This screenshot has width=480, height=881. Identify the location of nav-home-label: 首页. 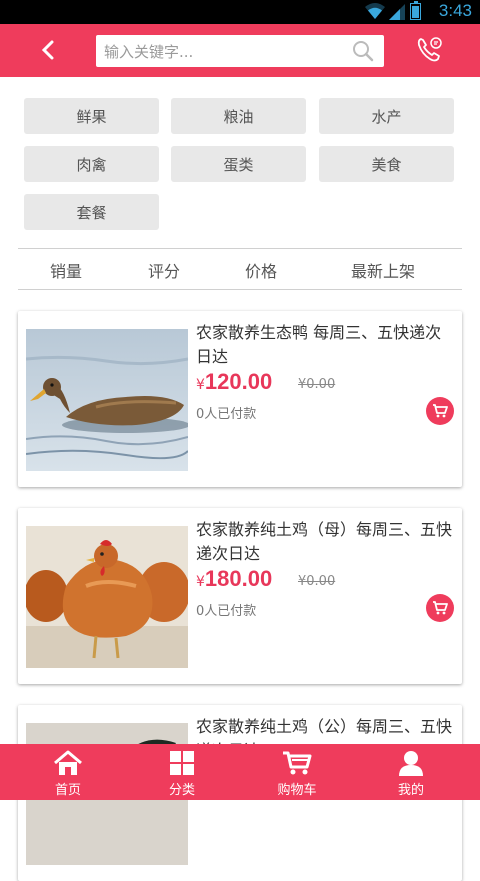
(67, 790).